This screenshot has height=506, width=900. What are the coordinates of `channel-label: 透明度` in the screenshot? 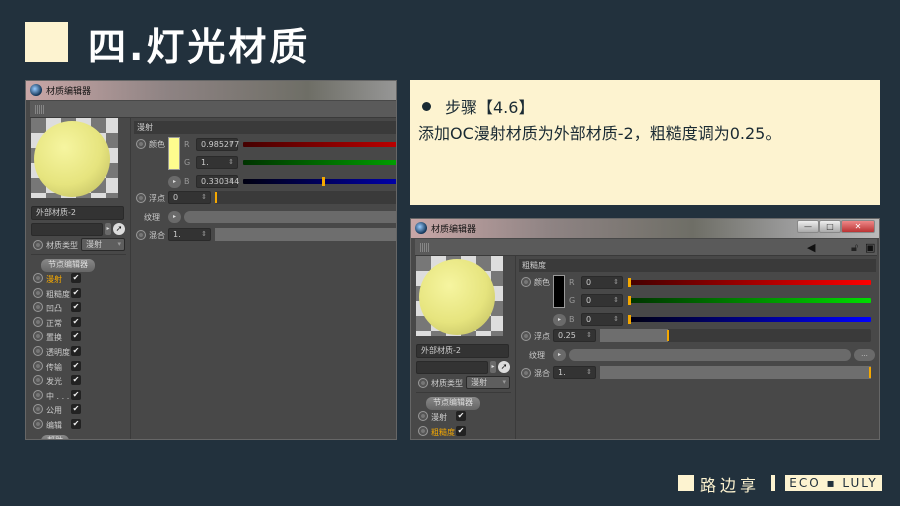 It's located at (58, 352).